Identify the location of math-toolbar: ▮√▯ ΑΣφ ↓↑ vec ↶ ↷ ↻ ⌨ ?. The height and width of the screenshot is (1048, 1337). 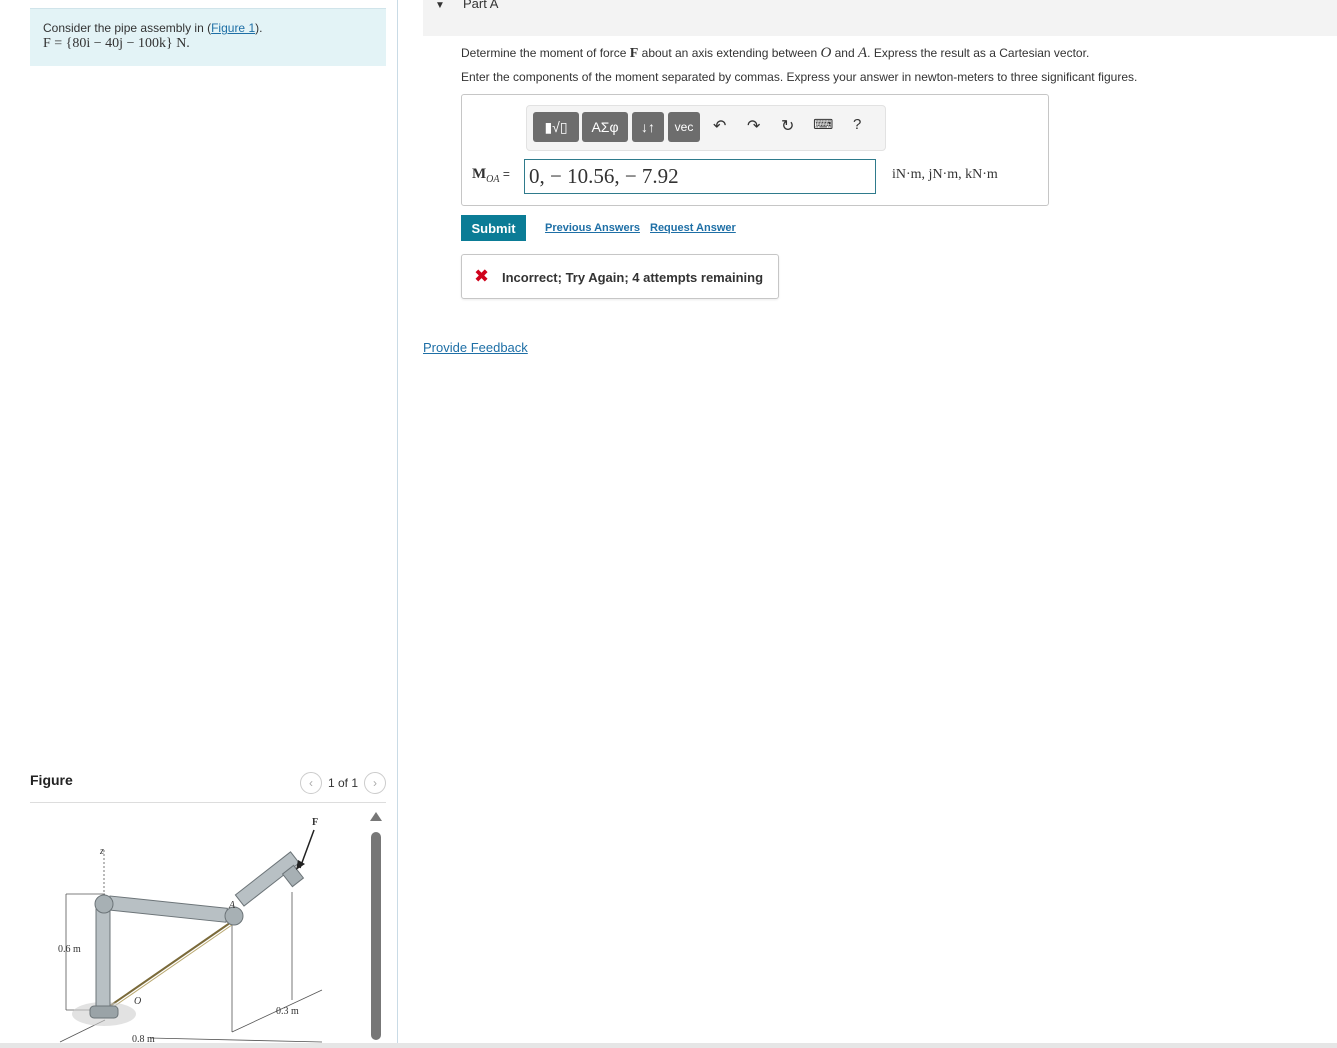
(706, 128).